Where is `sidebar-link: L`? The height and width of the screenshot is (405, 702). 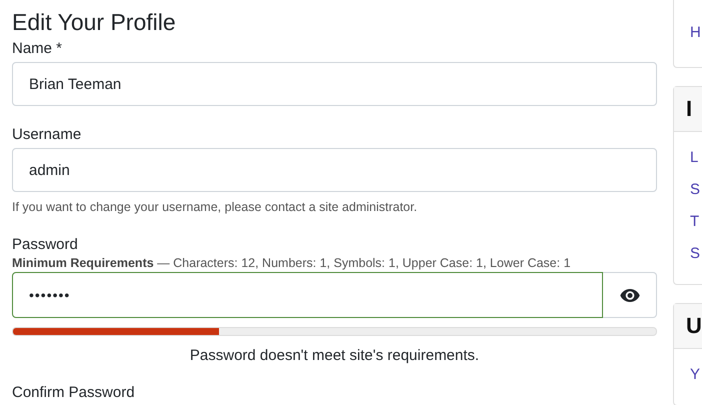
sidebar-link: L is located at coordinates (694, 157).